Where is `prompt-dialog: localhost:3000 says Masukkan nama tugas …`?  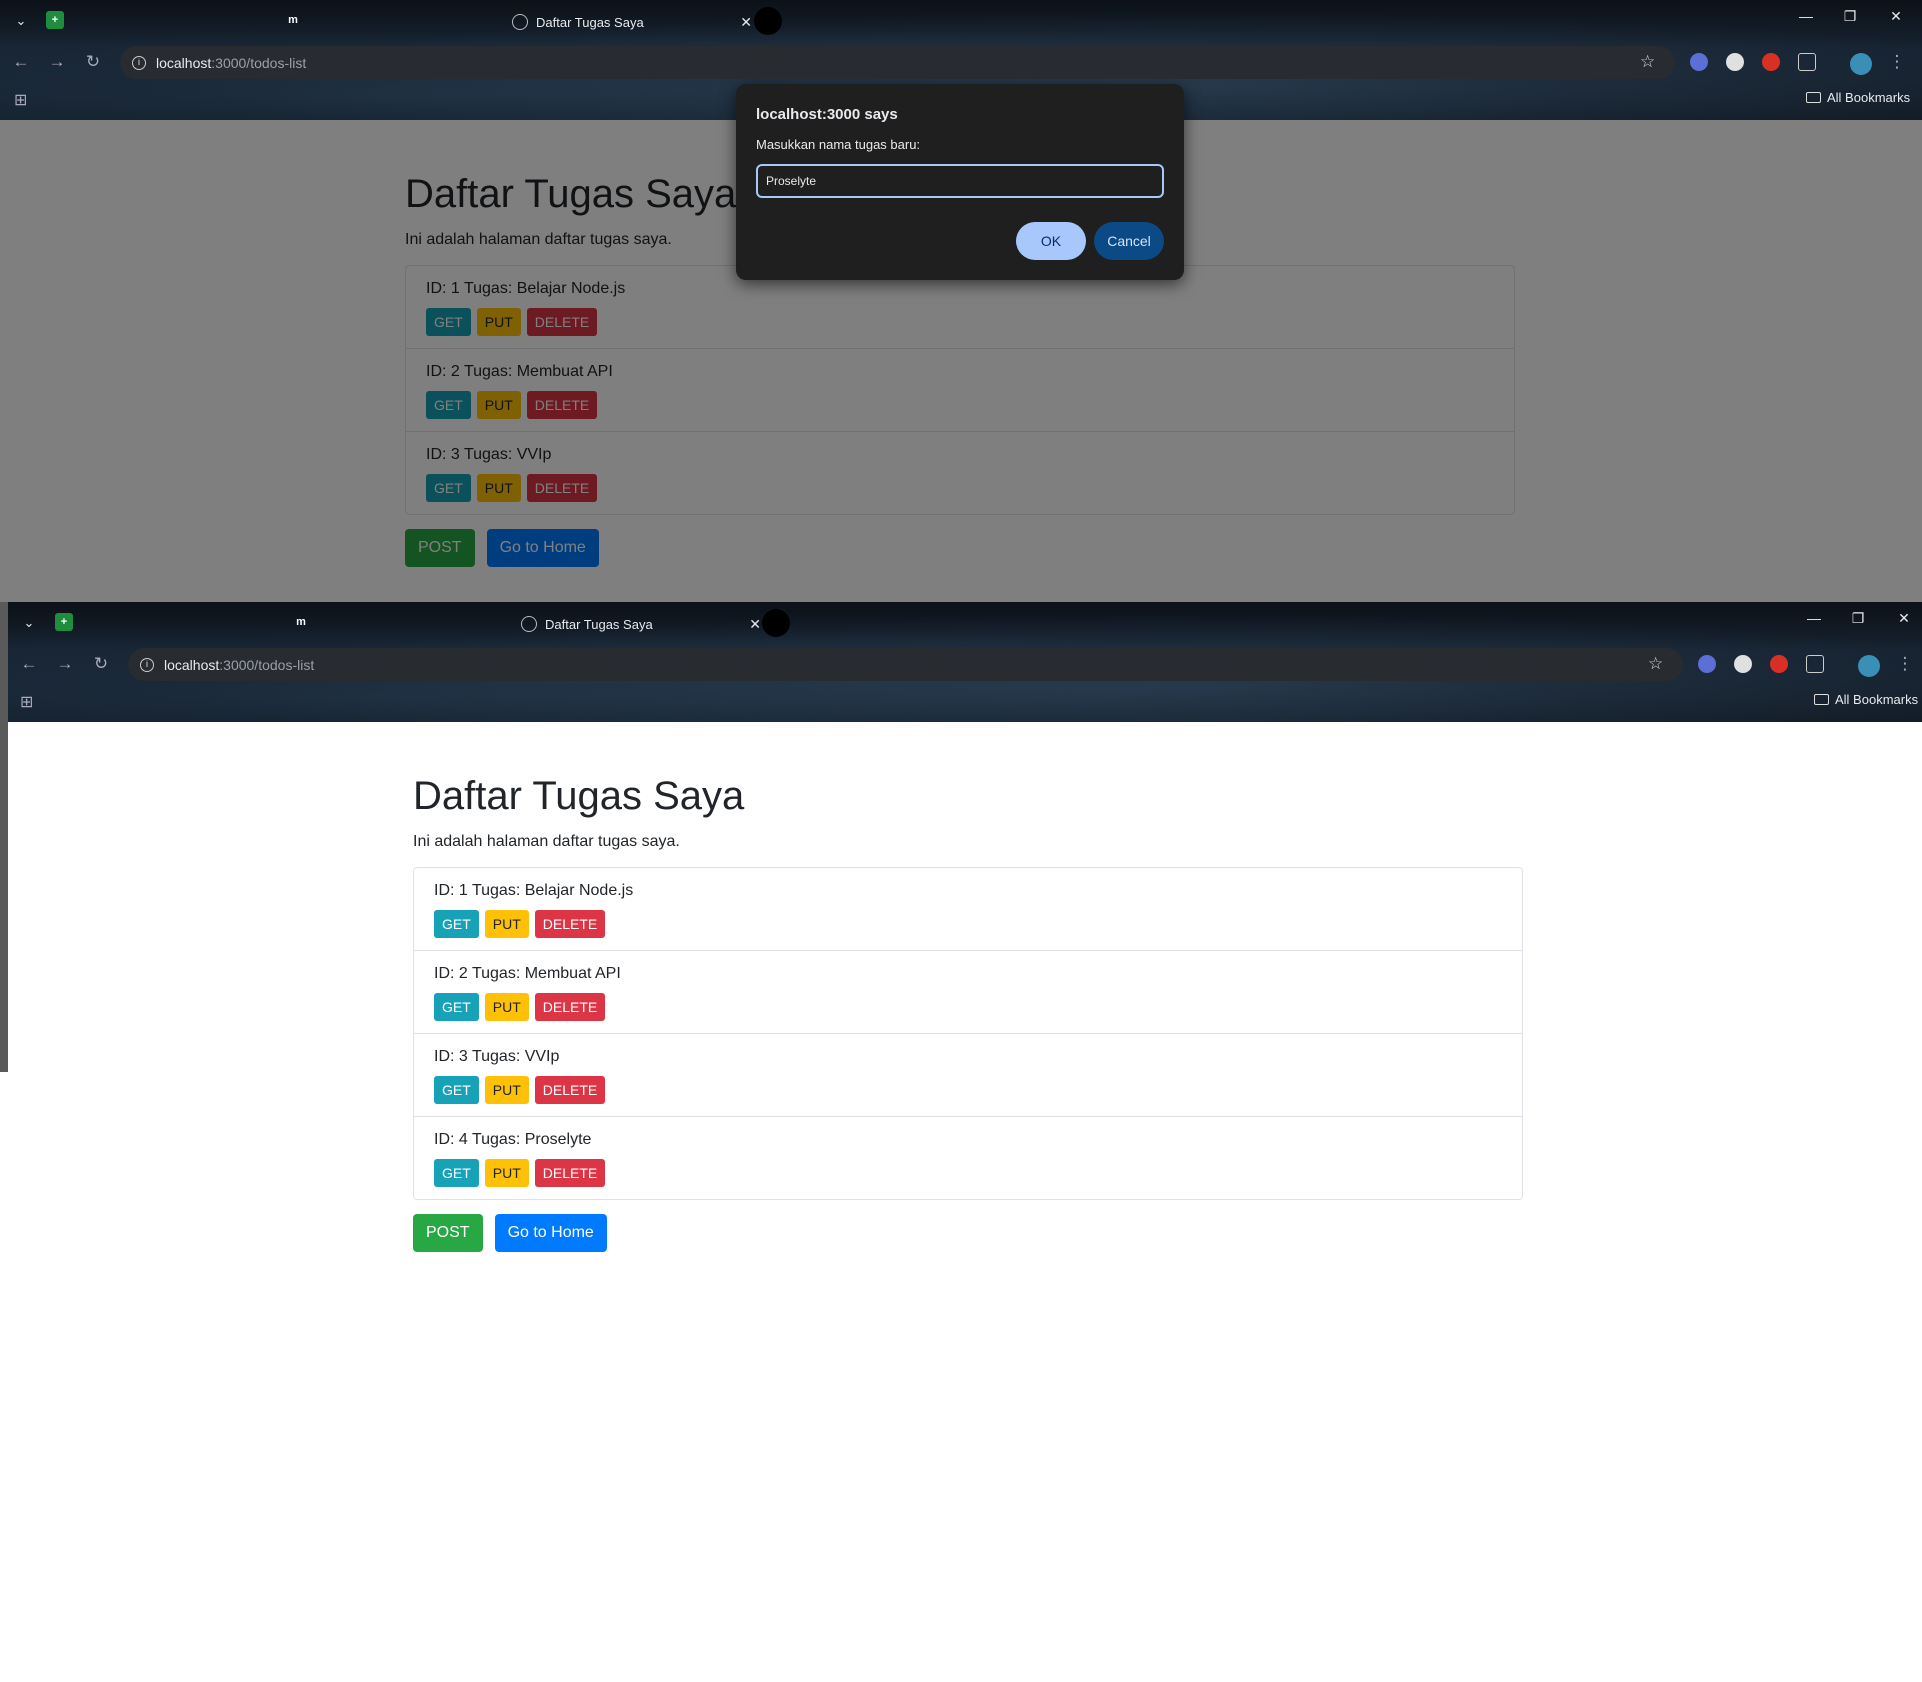 prompt-dialog: localhost:3000 says Masukkan nama tugas … is located at coordinates (960, 182).